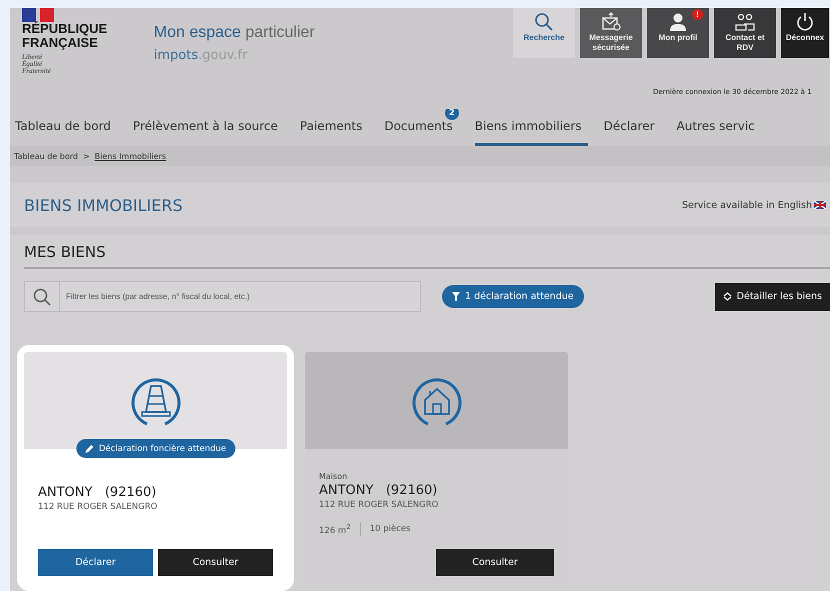 The height and width of the screenshot is (591, 830). What do you see at coordinates (38, 15) in the screenshot?
I see `flag-icon` at bounding box center [38, 15].